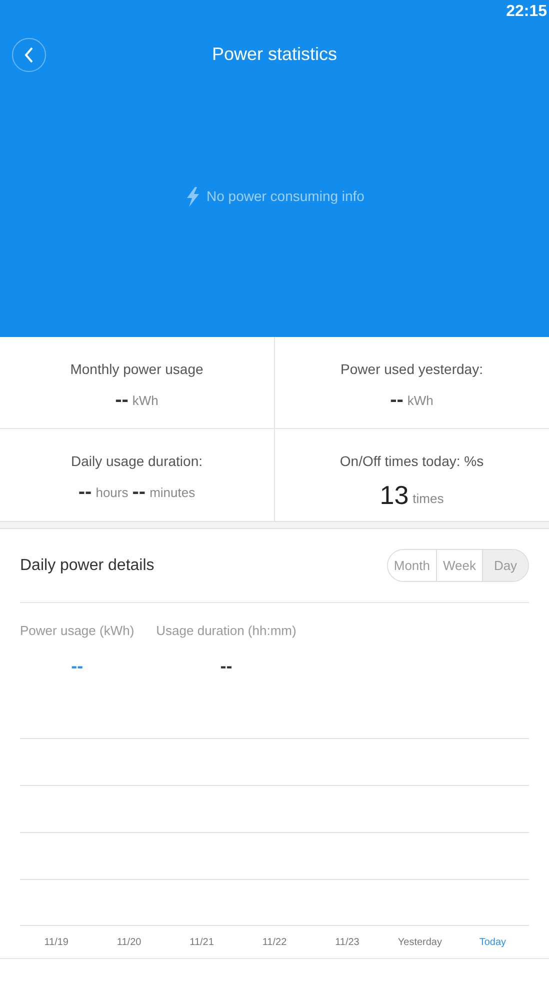  What do you see at coordinates (137, 369) in the screenshot?
I see `stat-label: Monthly power usage` at bounding box center [137, 369].